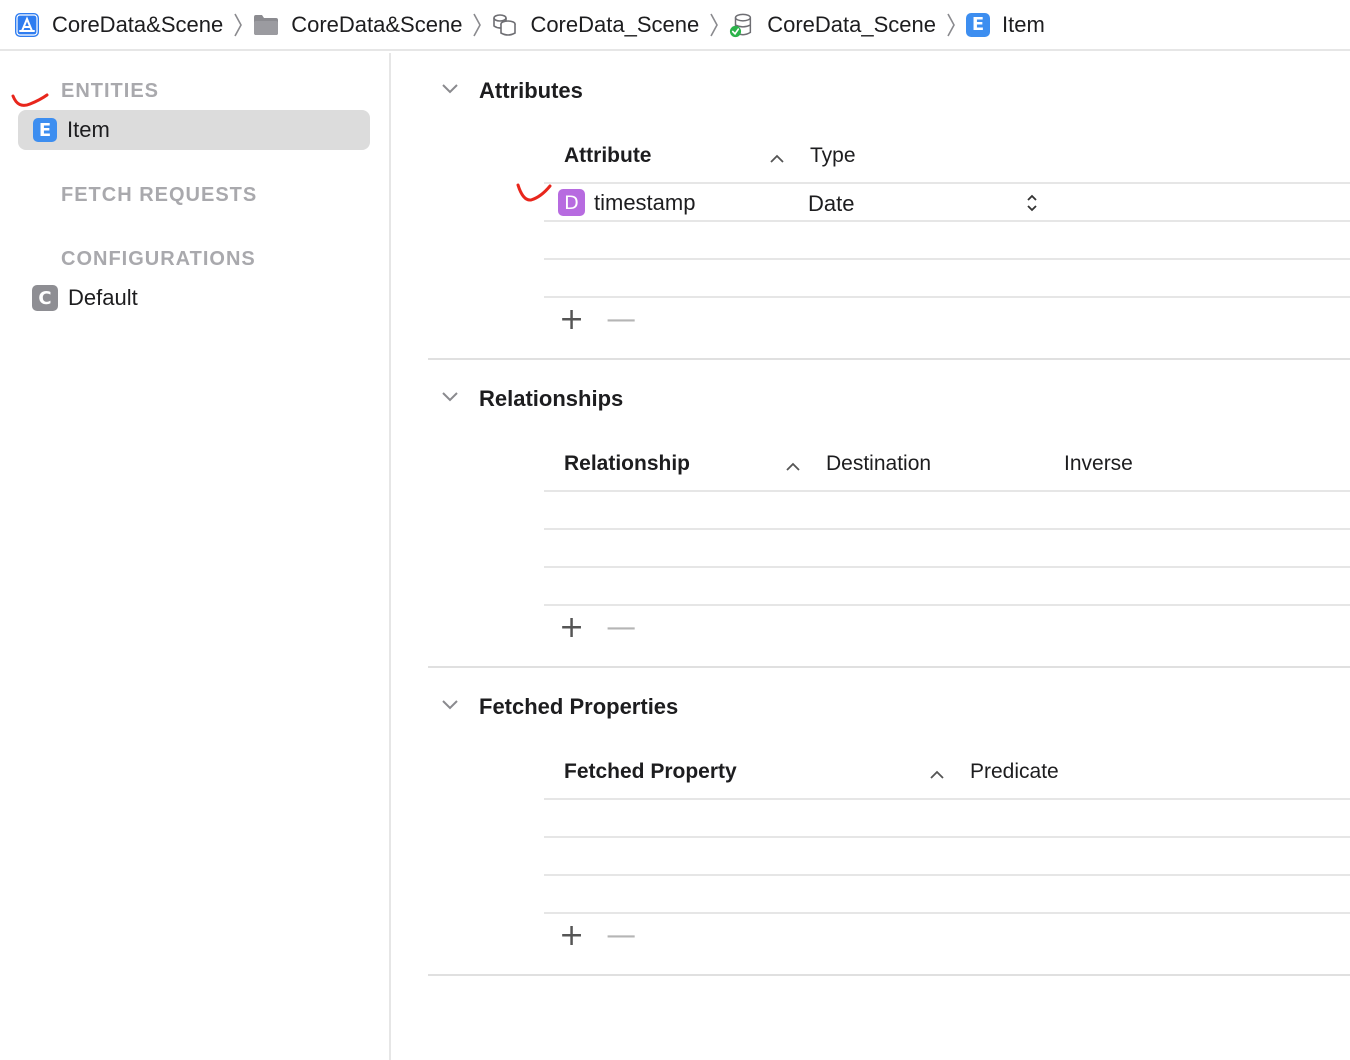 Image resolution: width=1350 pixels, height=1060 pixels. I want to click on column-header-inverse: Inverse, so click(1098, 464).